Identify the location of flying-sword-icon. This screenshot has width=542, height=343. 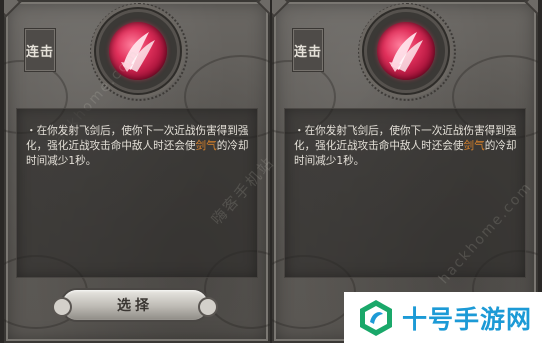
(406, 52).